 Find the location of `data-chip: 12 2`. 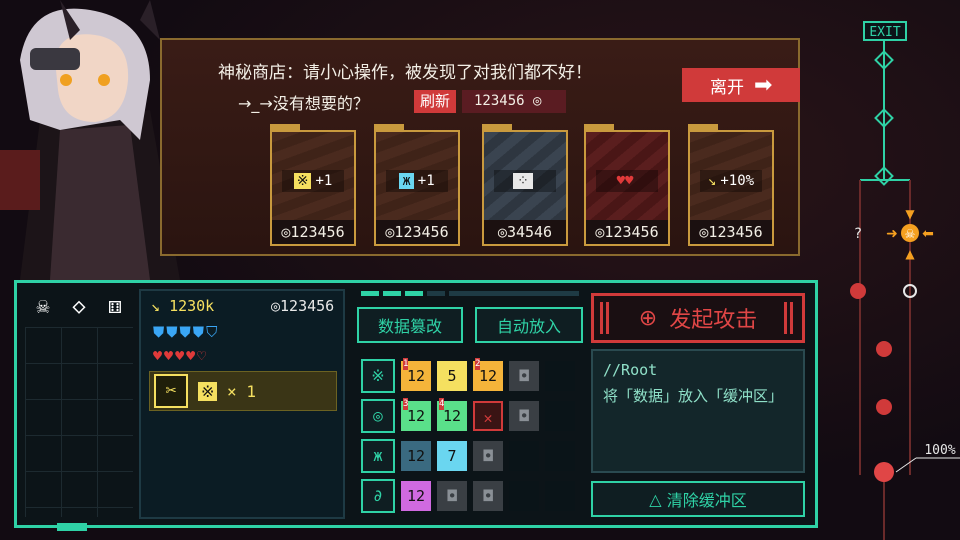

data-chip: 12 2 is located at coordinates (488, 374).